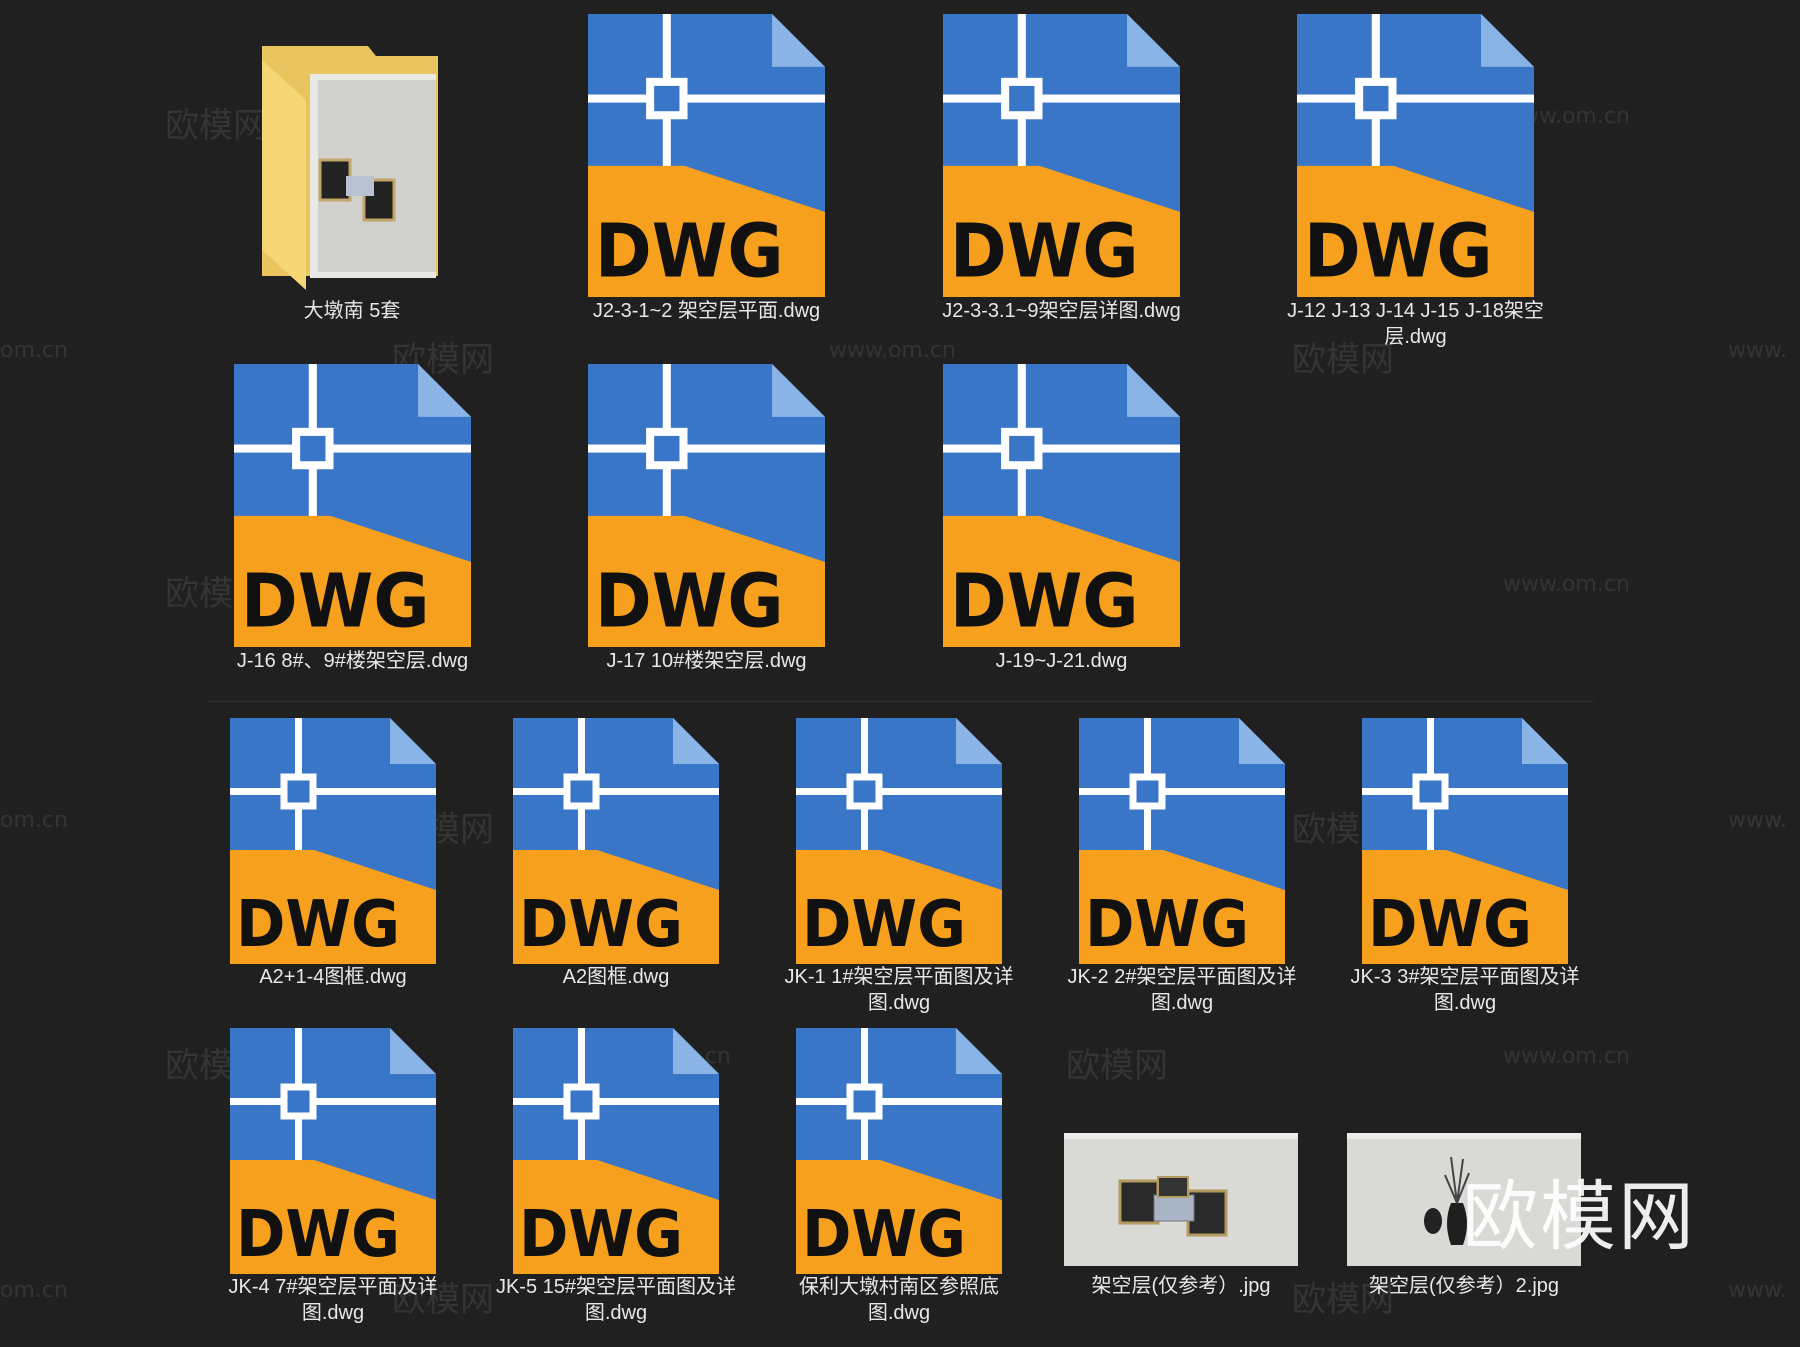 This screenshot has width=1800, height=1347. I want to click on dwg-file-item: DWG JK-1 1#架空层平面图及详图.dwg, so click(899, 866).